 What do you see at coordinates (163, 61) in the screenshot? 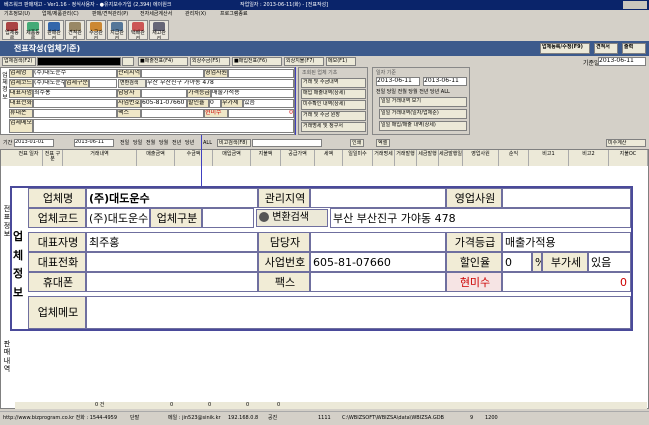
I see `sales-slip-button: ■매출전표(F4)` at bounding box center [163, 61].